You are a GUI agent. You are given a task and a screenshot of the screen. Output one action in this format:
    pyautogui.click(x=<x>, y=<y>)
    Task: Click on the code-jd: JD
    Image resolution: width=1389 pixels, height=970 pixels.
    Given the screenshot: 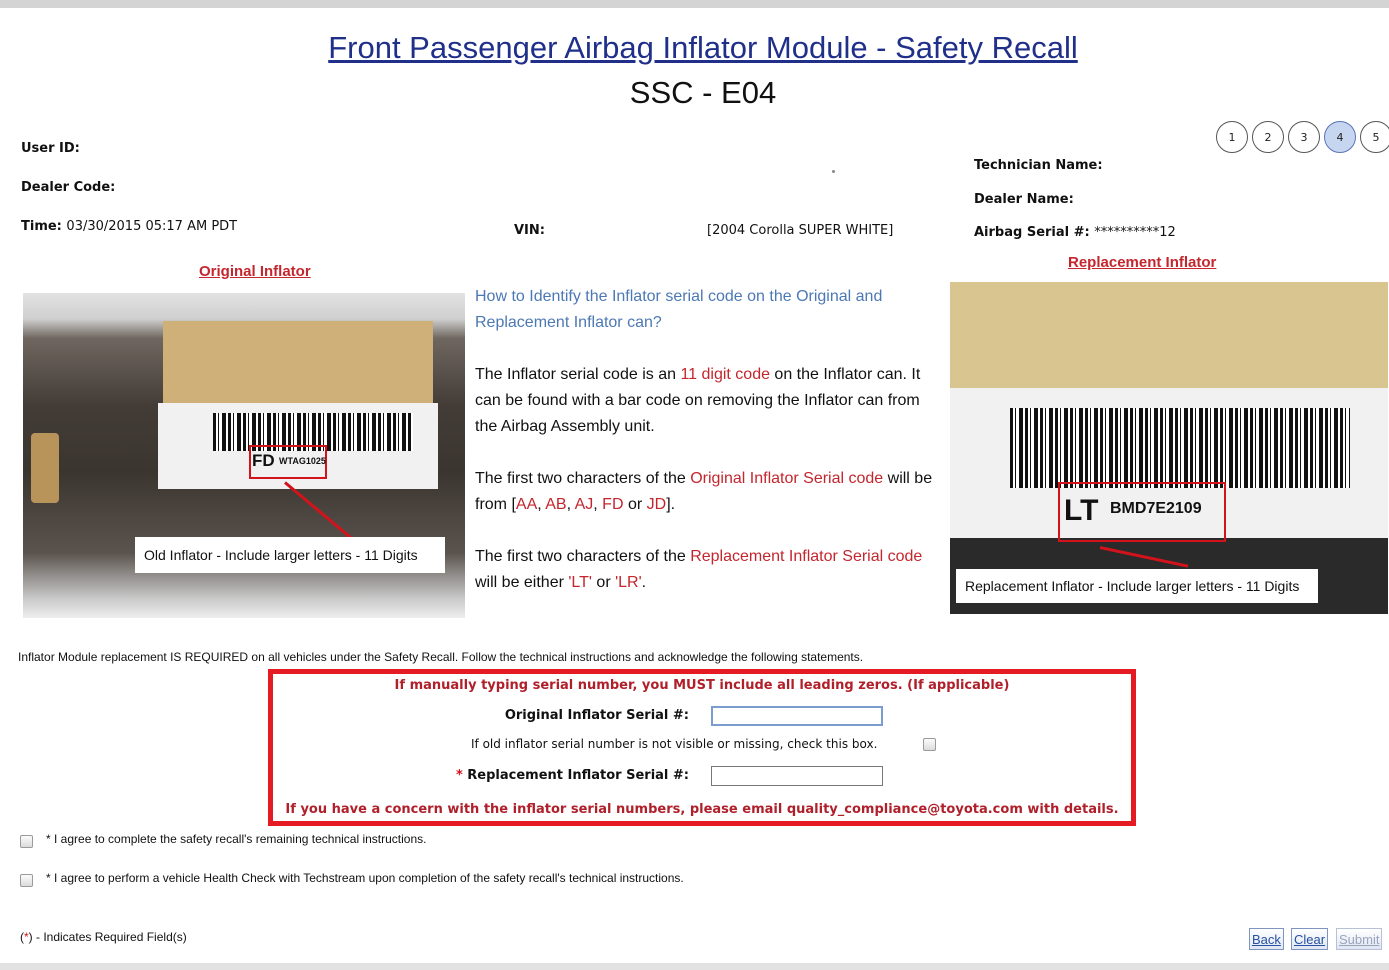 What is the action you would take?
    pyautogui.click(x=656, y=504)
    